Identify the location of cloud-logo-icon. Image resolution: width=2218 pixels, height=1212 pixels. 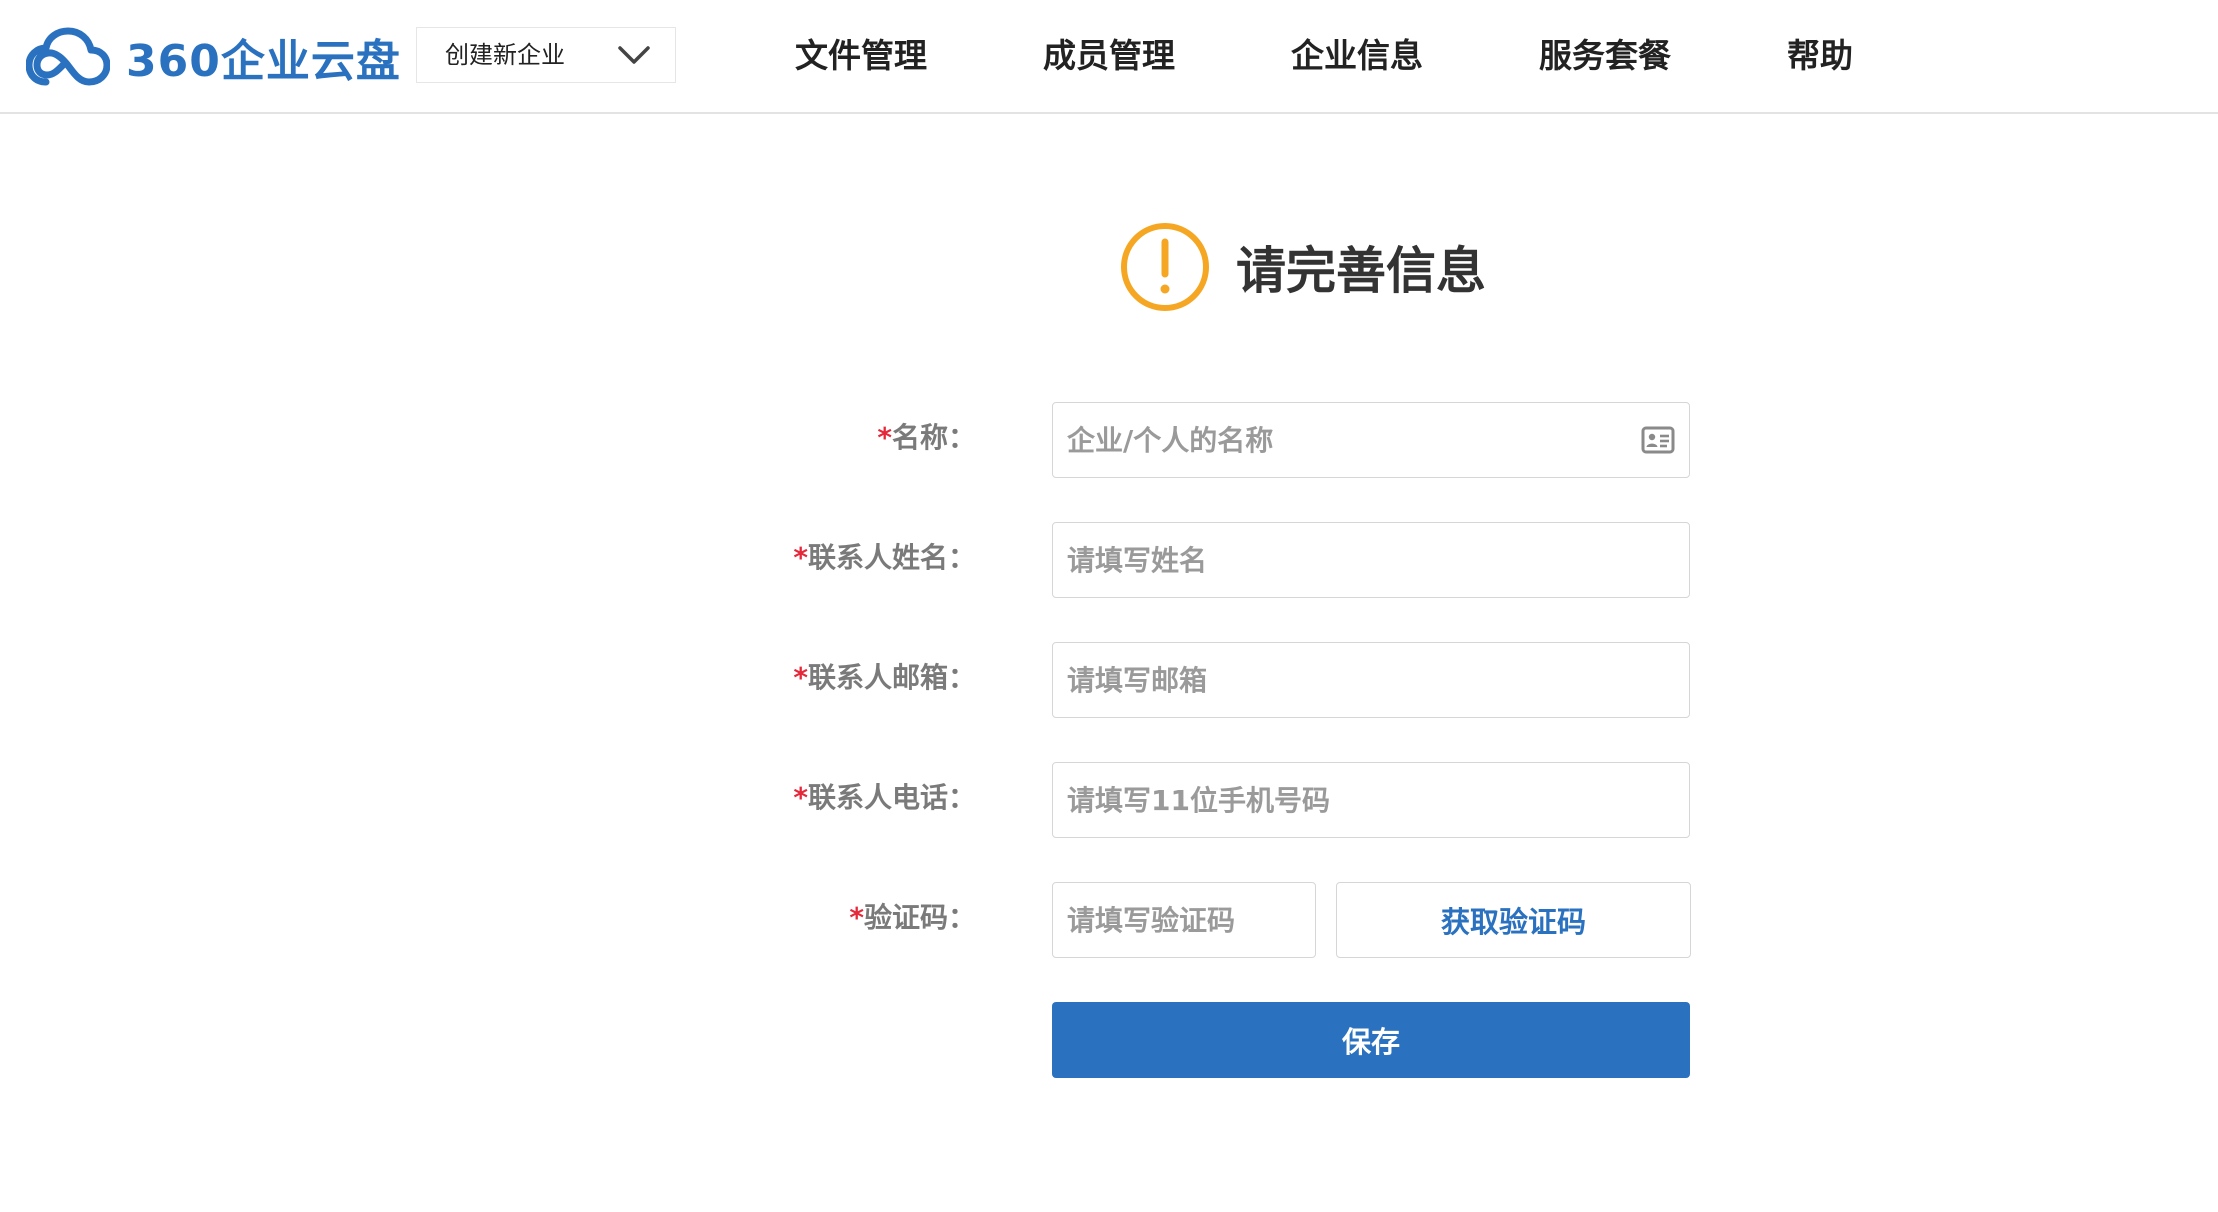
(68, 56).